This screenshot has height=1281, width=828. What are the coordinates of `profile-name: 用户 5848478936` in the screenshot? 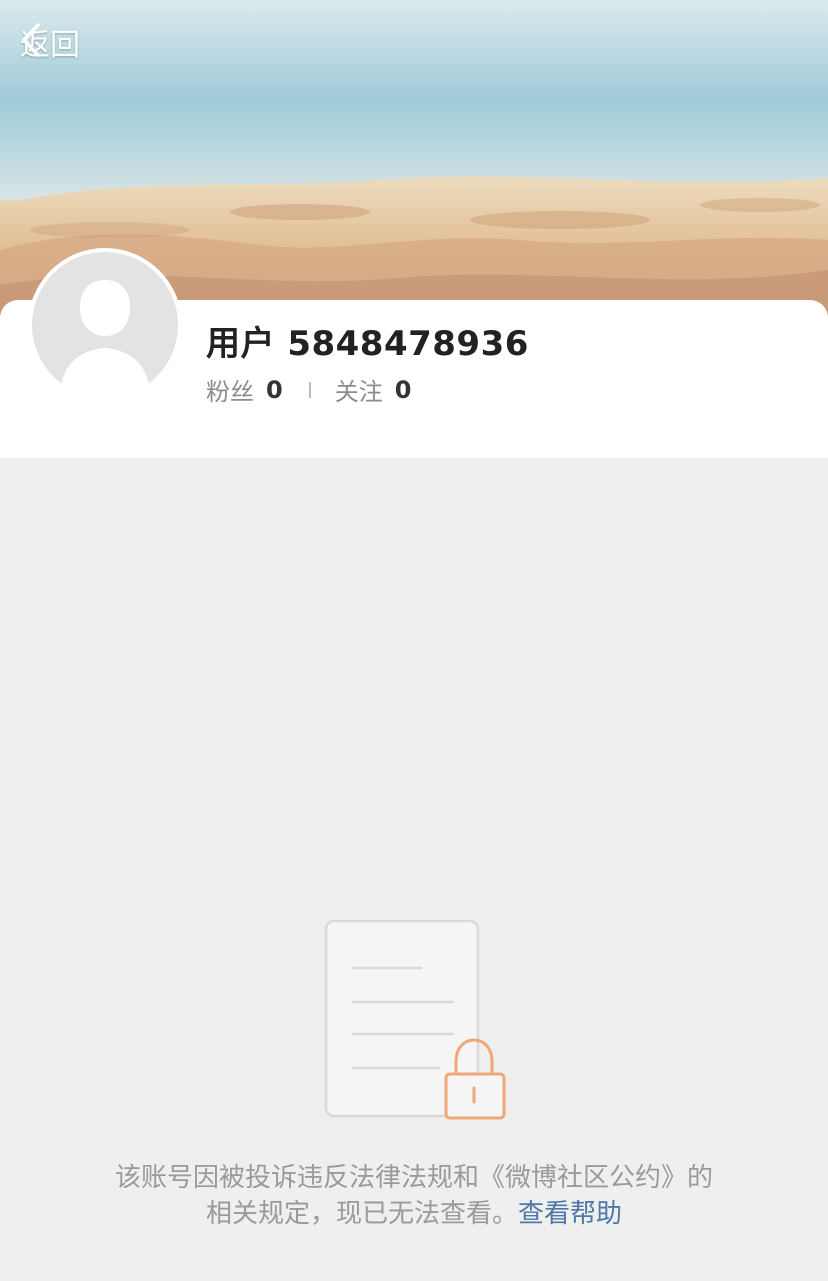 It's located at (367, 344).